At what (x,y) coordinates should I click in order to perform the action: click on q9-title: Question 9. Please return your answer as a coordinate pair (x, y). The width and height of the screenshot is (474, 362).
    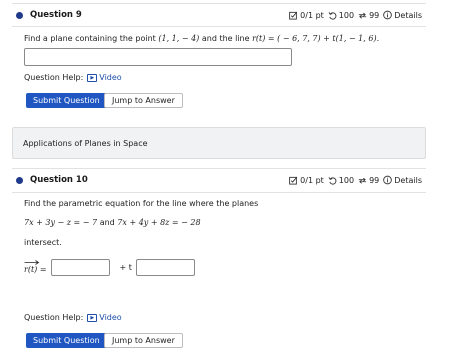
    Looking at the image, I should click on (56, 15).